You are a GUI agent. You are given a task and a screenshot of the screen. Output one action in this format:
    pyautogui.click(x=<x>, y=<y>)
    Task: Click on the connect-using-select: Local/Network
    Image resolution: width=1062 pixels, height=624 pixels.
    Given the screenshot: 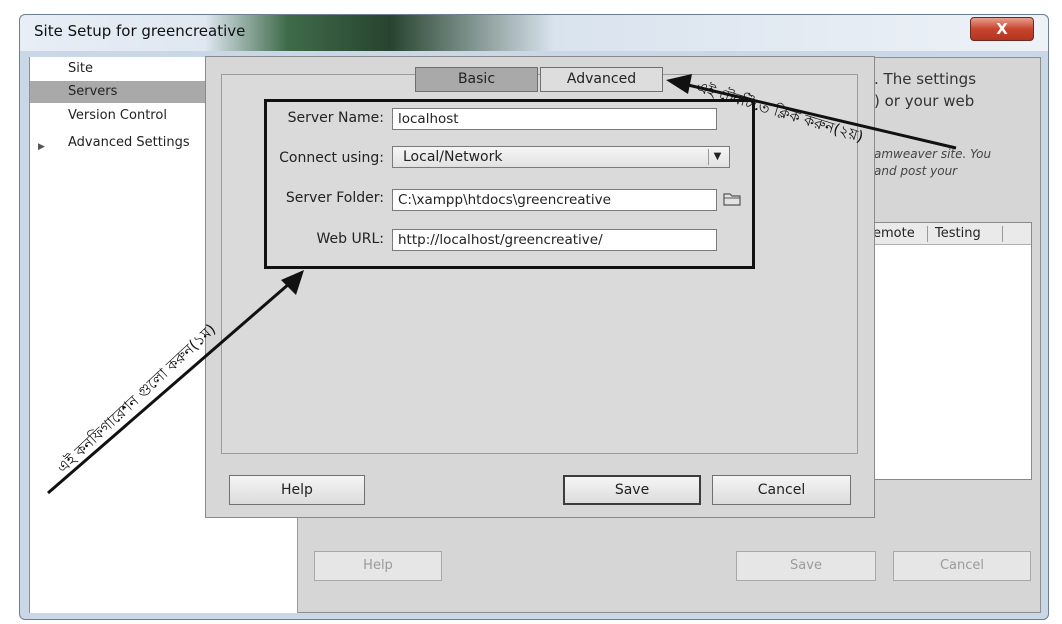 What is the action you would take?
    pyautogui.click(x=561, y=157)
    